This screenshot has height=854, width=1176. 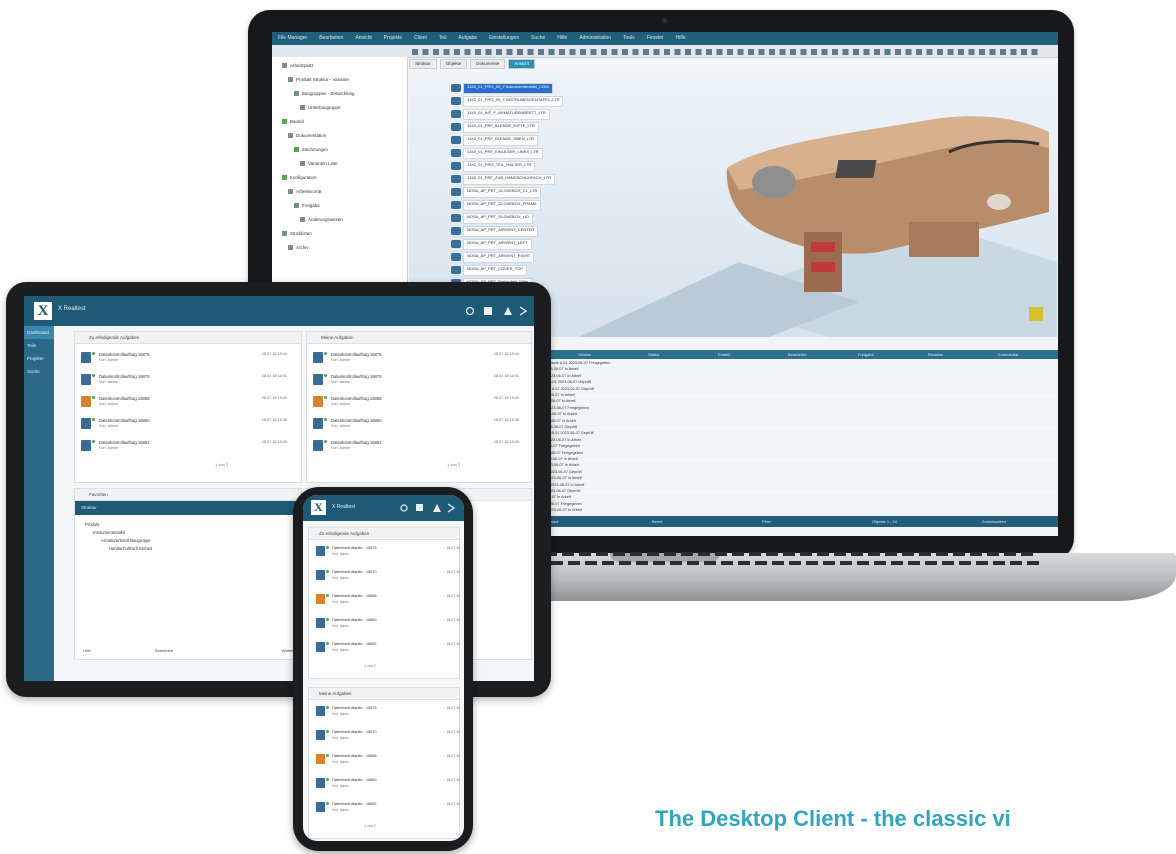 I want to click on sidebar-item: Projekte, so click(x=39, y=358).